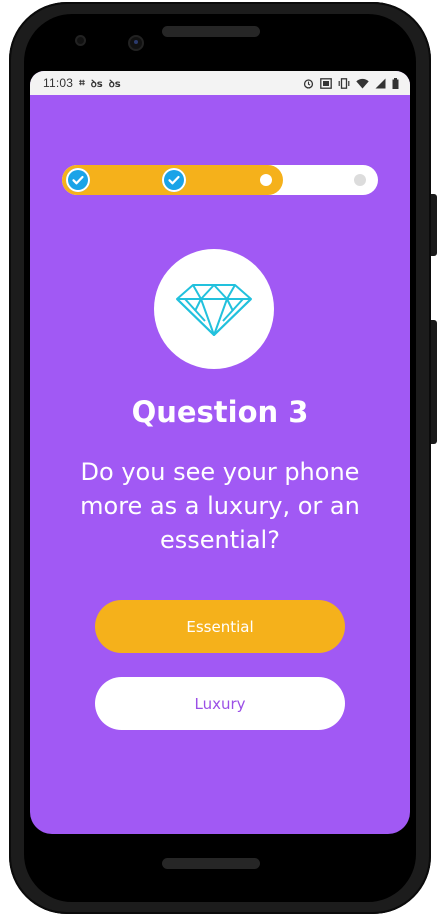  What do you see at coordinates (220, 83) in the screenshot?
I see `status-bar: 11:03 ⌗ ꝺs ꝺs` at bounding box center [220, 83].